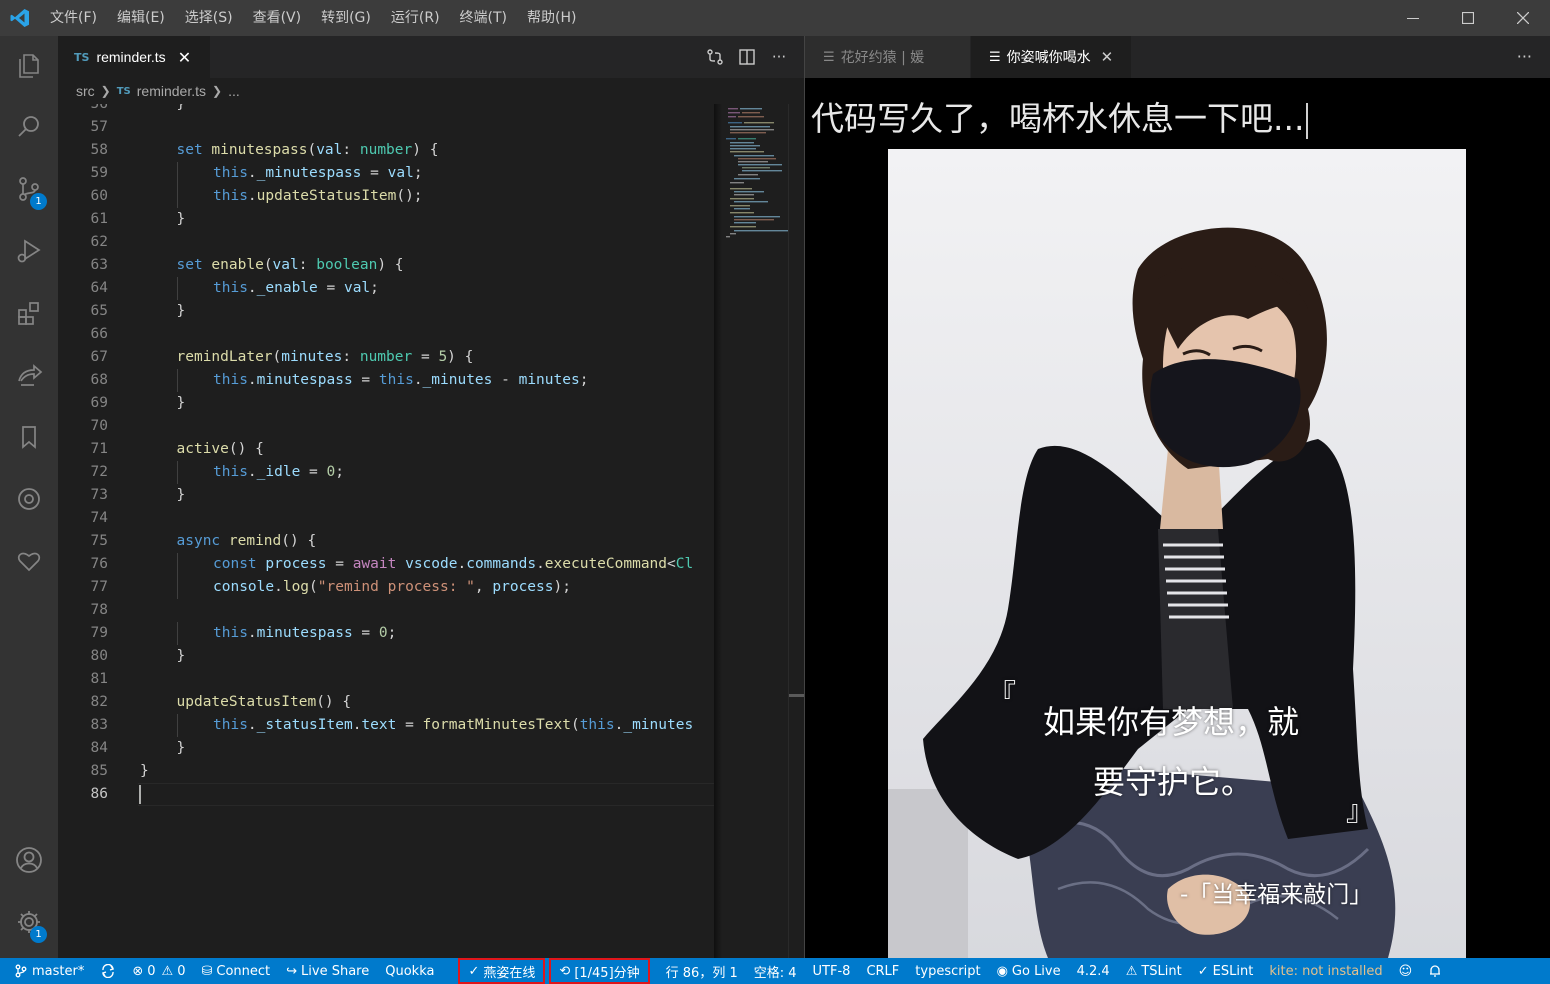  I want to click on menu-help: 帮助(H), so click(551, 18).